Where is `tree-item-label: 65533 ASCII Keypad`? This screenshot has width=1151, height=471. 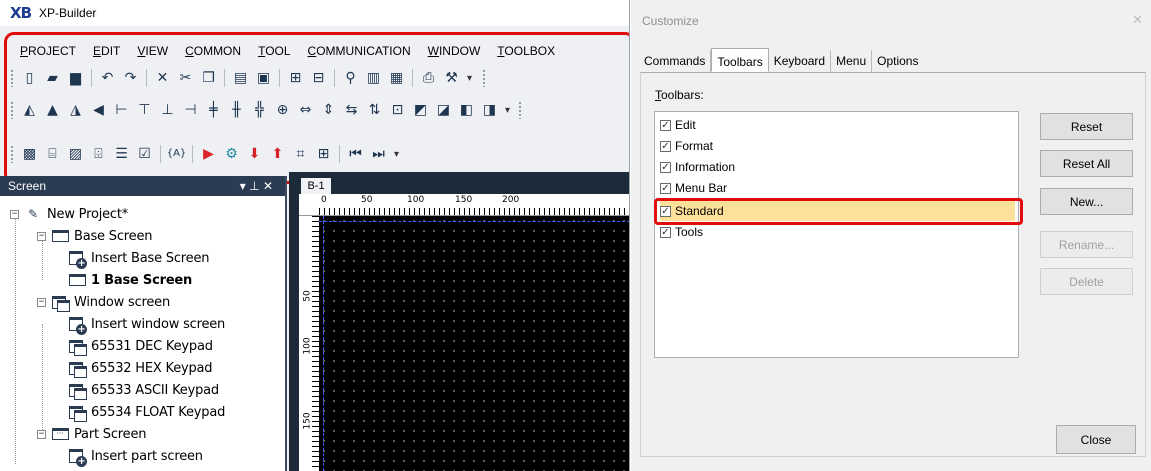
tree-item-label: 65533 ASCII Keypad is located at coordinates (155, 390).